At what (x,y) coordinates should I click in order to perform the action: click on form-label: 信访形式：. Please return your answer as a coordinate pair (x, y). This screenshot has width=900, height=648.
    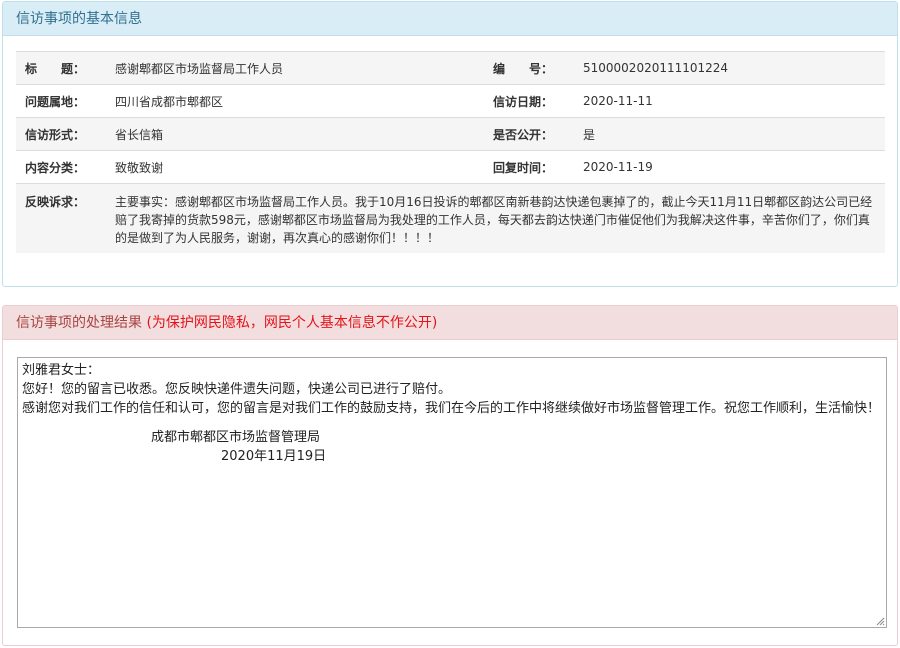
    Looking at the image, I should click on (61, 134).